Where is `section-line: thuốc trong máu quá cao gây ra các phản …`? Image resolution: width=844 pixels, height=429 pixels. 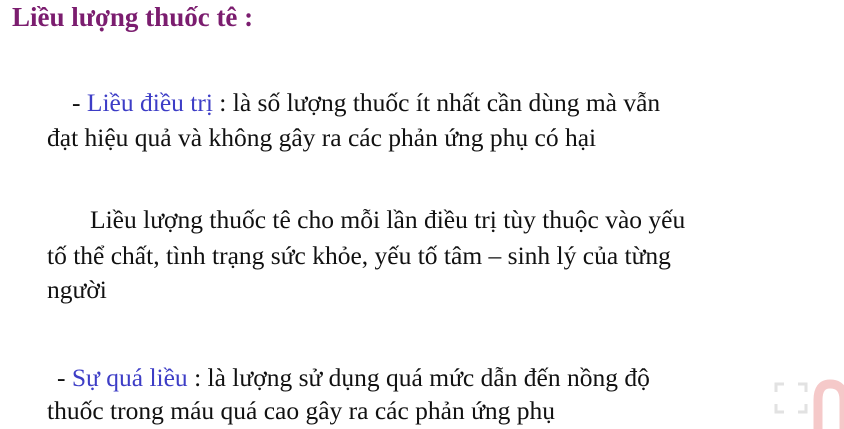
section-line: thuốc trong máu quá cao gây ra các phản … is located at coordinates (301, 410).